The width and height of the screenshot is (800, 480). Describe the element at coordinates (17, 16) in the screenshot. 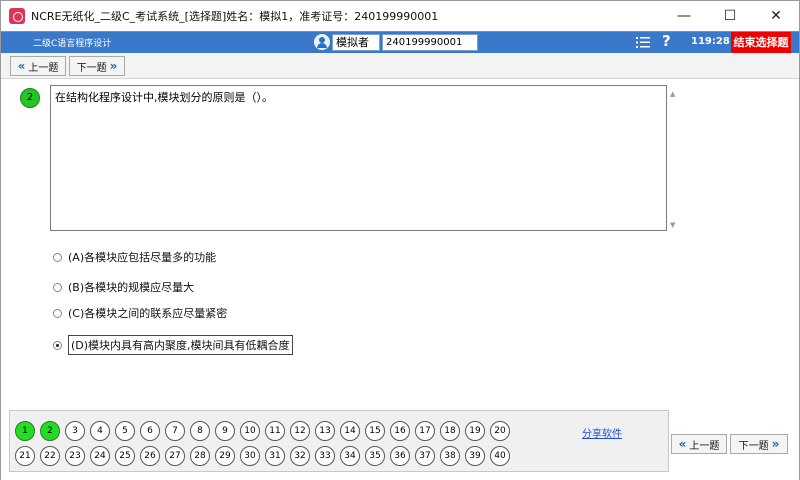

I see `app-logo-icon` at that location.